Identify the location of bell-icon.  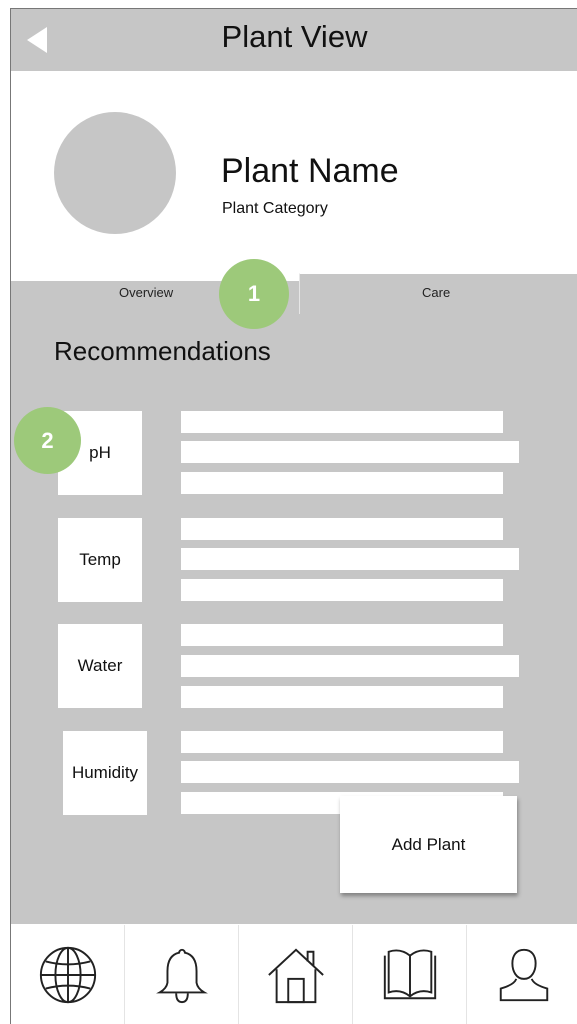
(181, 976).